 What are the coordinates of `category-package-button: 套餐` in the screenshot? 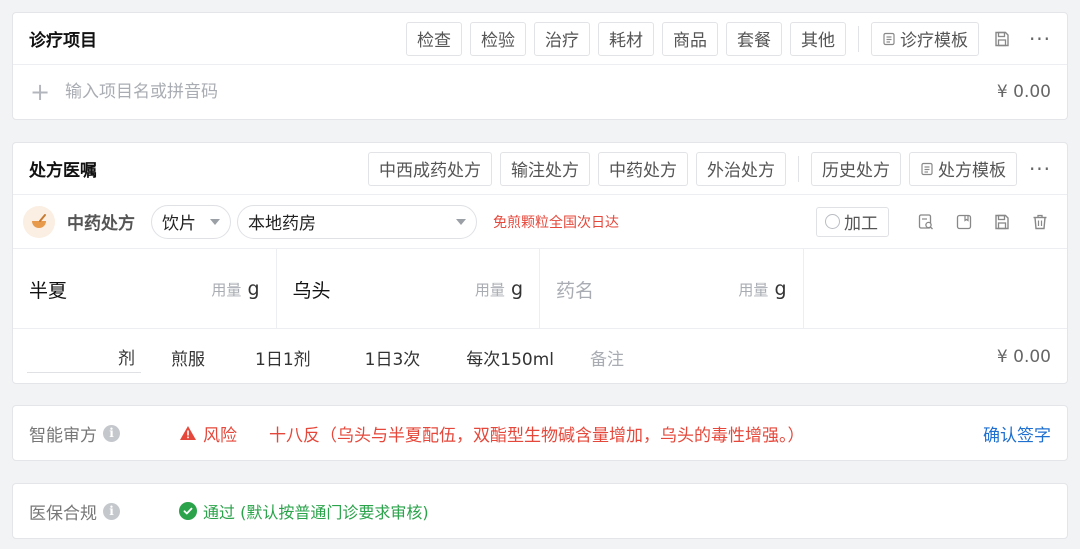 It's located at (754, 38).